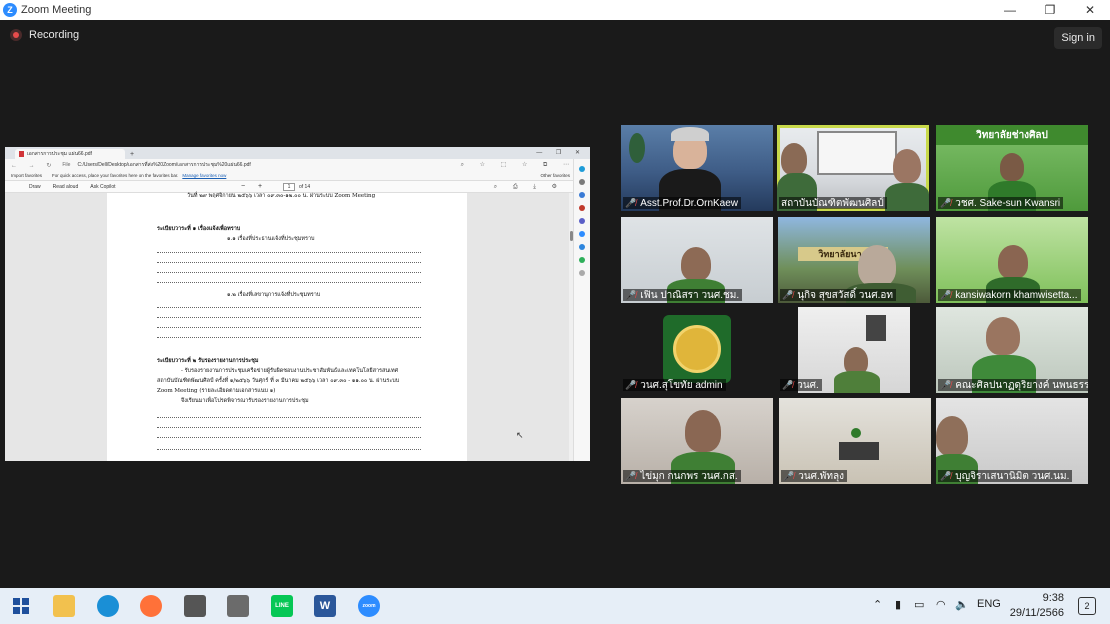 Image resolution: width=1110 pixels, height=624 pixels. What do you see at coordinates (21, 154) in the screenshot?
I see `pdf-icon` at bounding box center [21, 154].